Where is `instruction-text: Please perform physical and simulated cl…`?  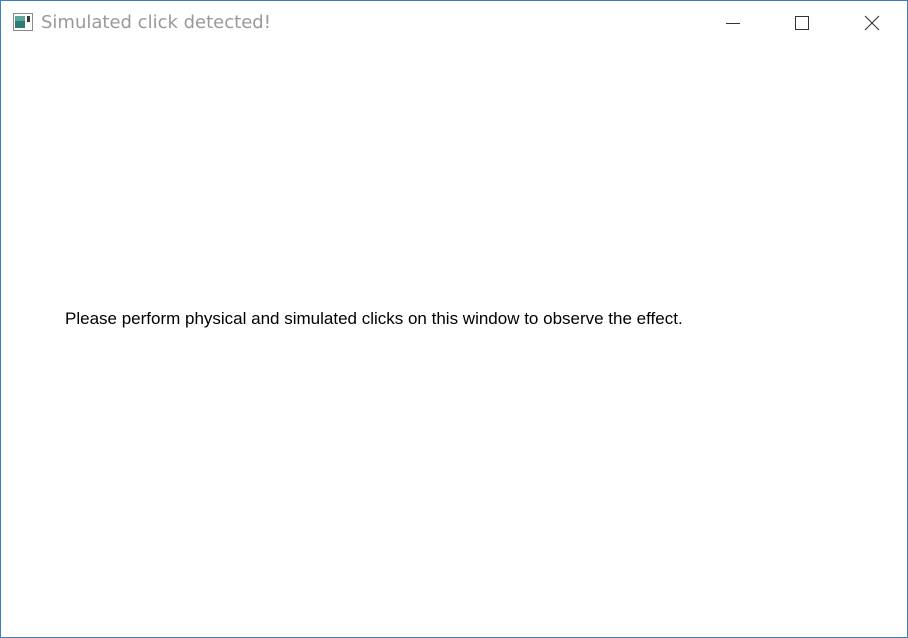 instruction-text: Please perform physical and simulated cl… is located at coordinates (374, 318).